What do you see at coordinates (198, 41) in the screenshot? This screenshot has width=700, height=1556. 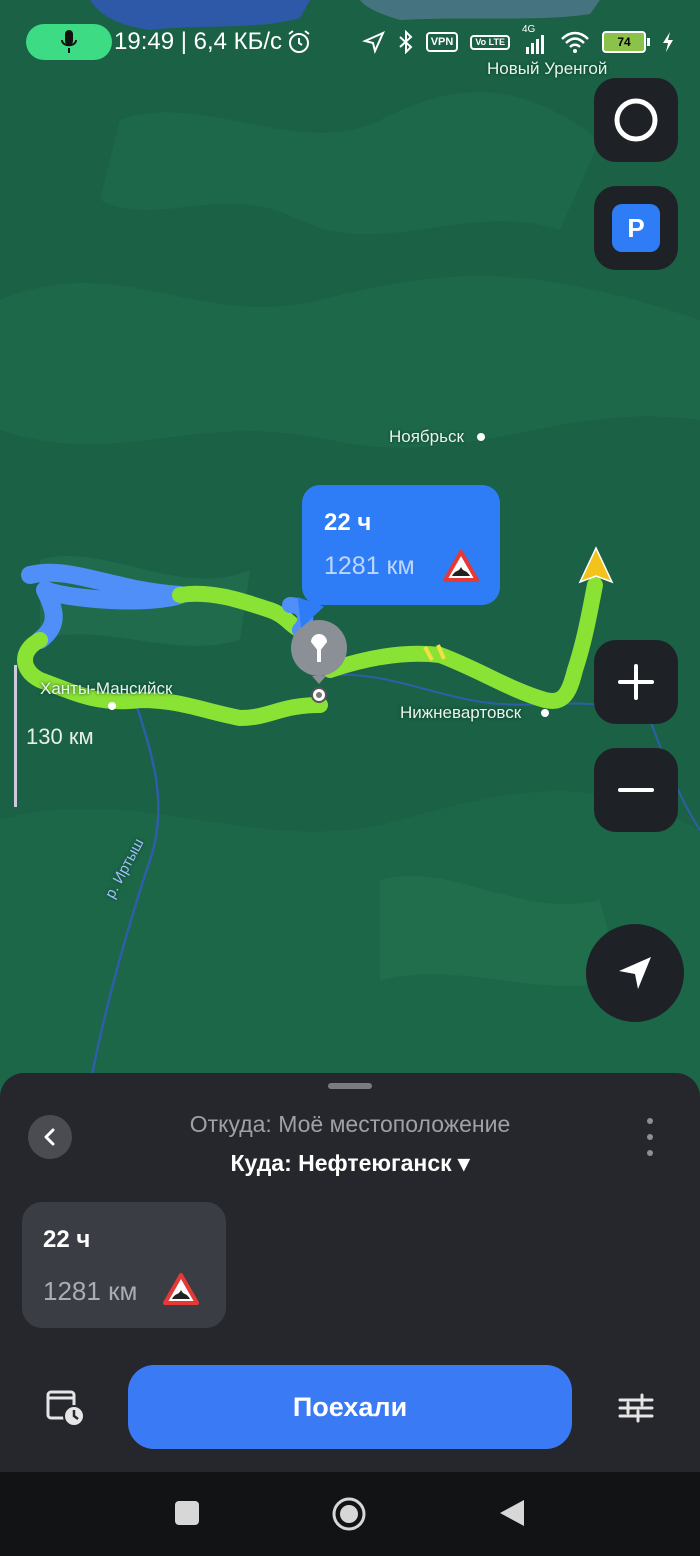 I see `status-time: 19:49 | 6,4 КБ/с` at bounding box center [198, 41].